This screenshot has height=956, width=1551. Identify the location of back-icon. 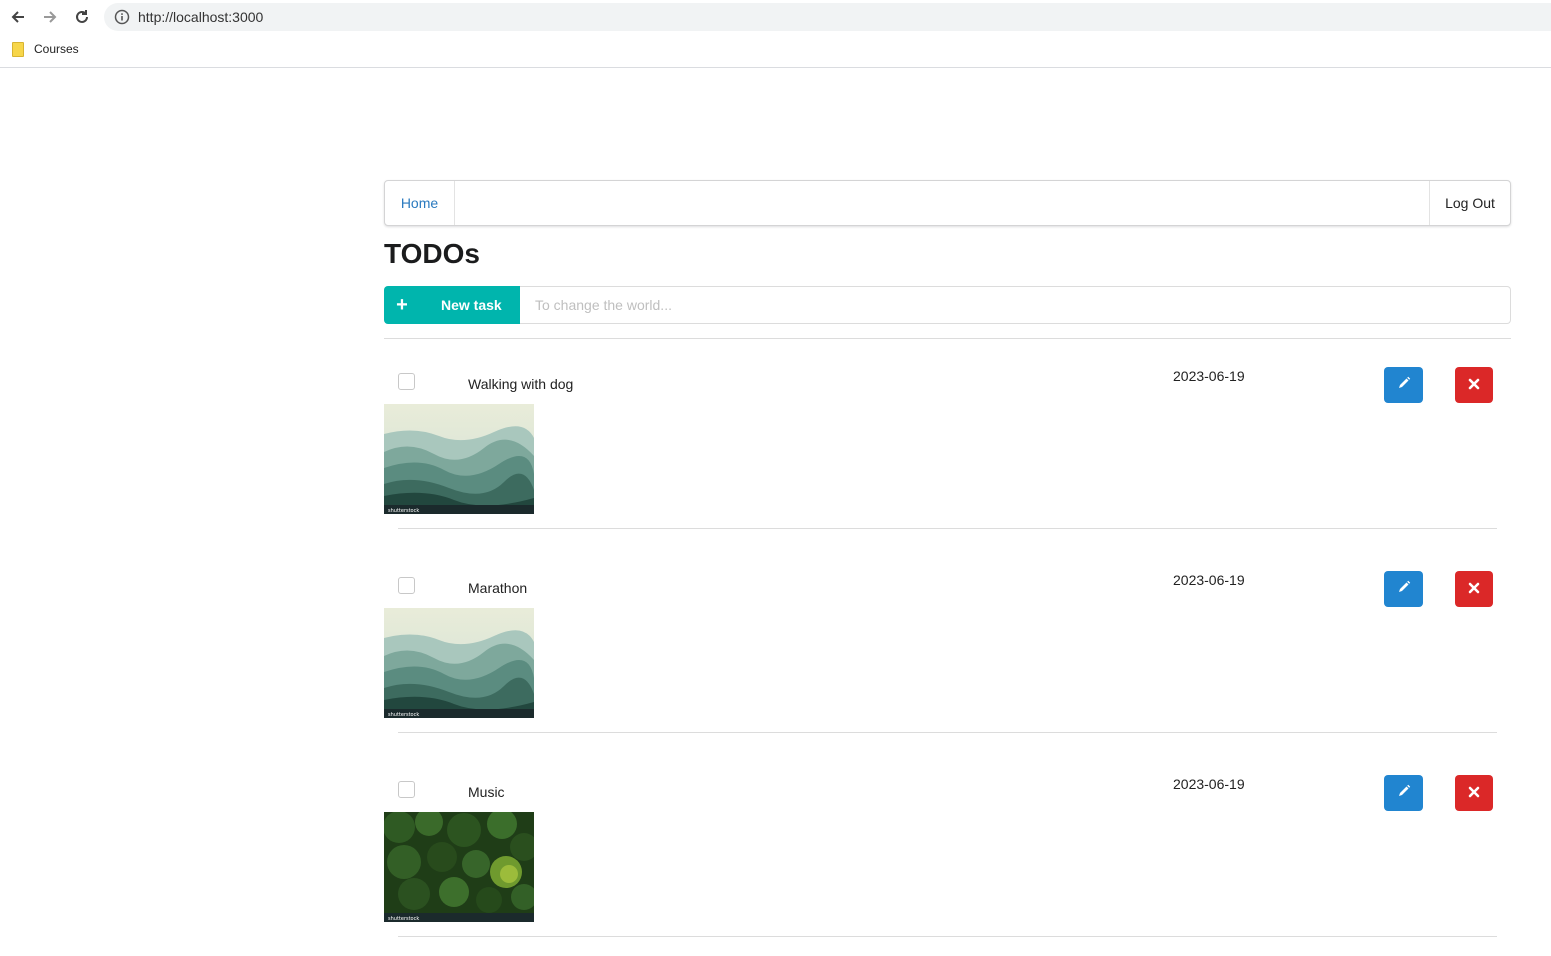
(18, 17).